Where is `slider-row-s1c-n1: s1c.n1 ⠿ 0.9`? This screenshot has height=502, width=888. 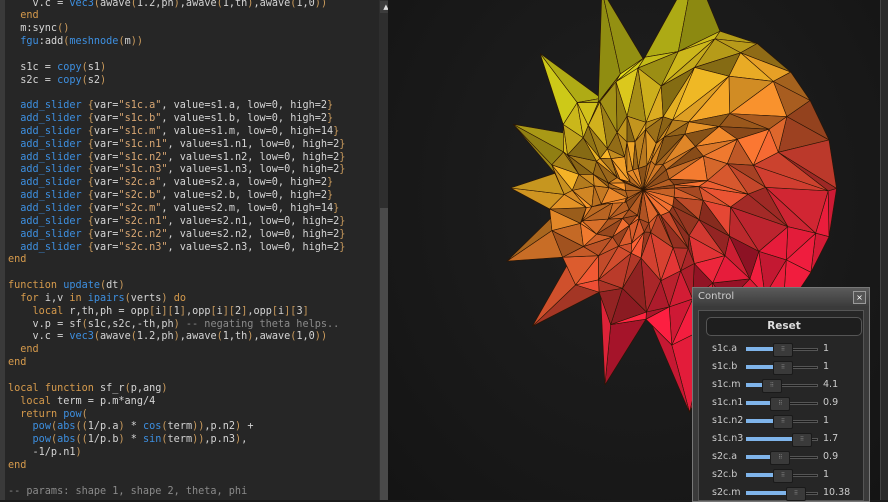
slider-row-s1c-n1: s1c.n1 ⠿ 0.9 is located at coordinates (784, 403).